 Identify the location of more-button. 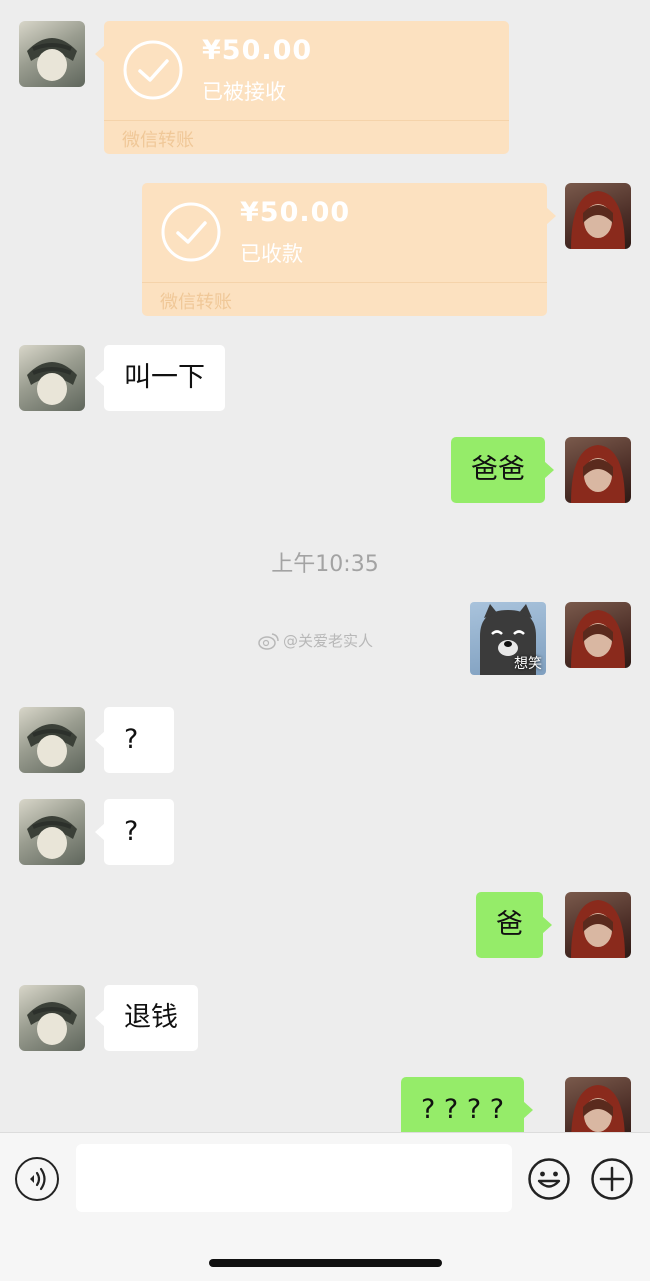
(612, 1179).